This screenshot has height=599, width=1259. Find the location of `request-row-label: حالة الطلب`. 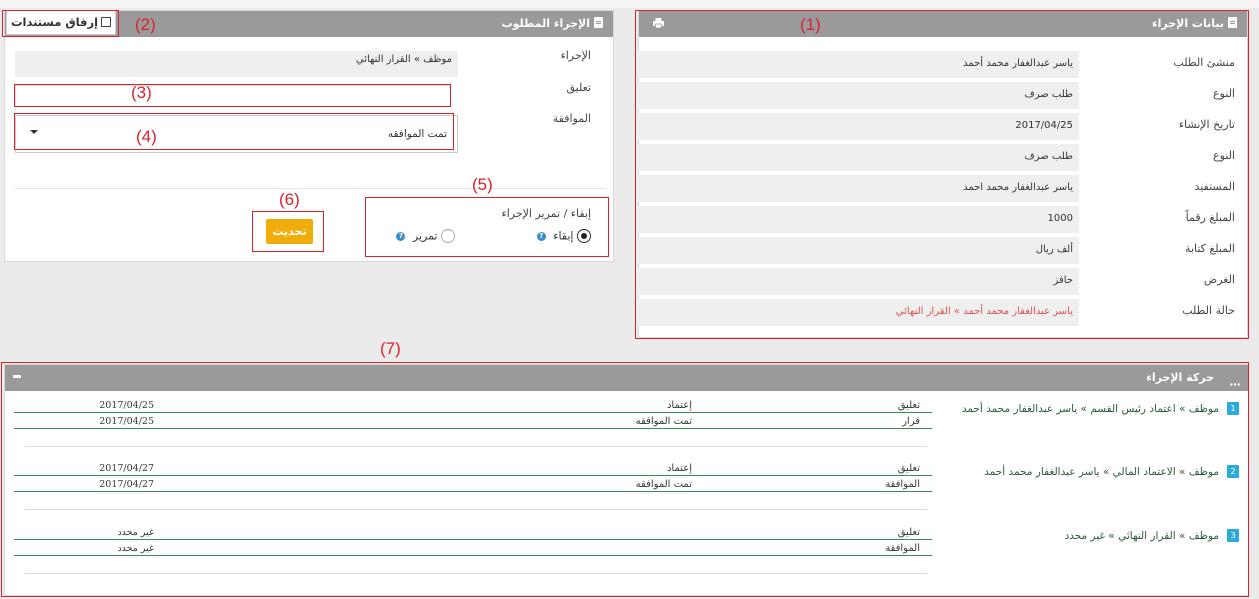

request-row-label: حالة الطلب is located at coordinates (1208, 310).